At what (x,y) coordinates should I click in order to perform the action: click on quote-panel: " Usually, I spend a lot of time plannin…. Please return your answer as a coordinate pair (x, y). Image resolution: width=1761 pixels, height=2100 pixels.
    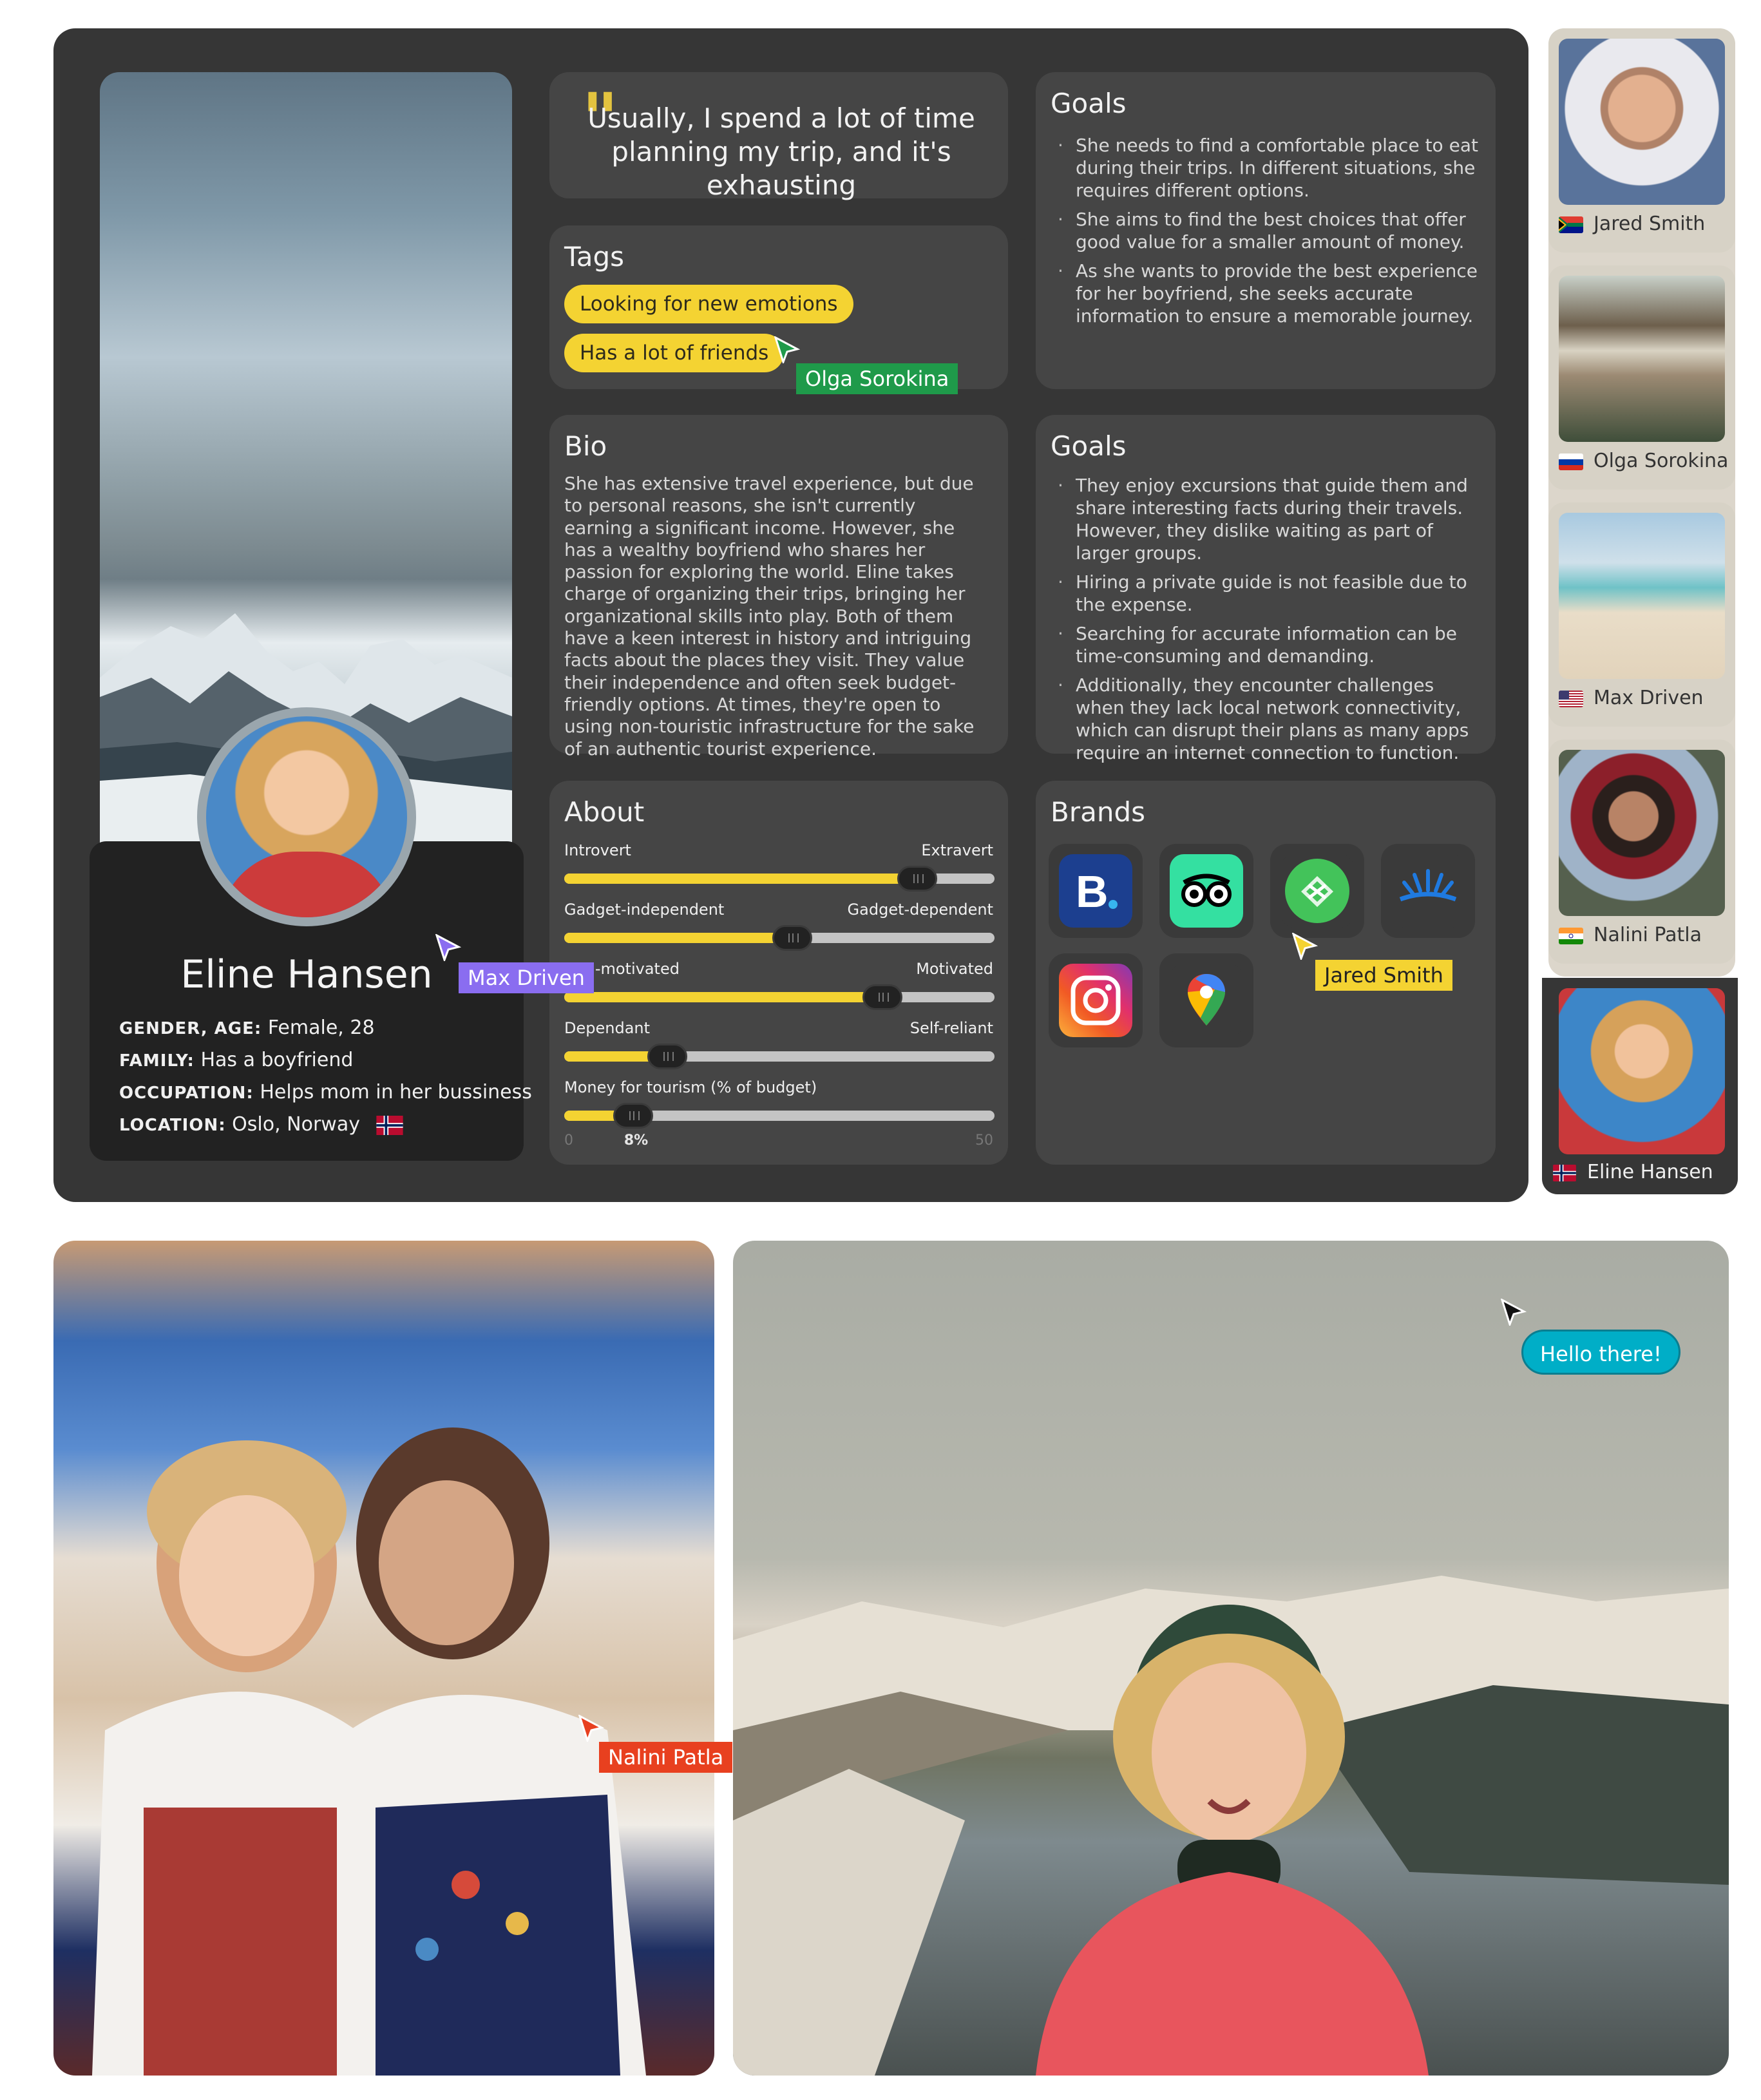
    Looking at the image, I should click on (778, 136).